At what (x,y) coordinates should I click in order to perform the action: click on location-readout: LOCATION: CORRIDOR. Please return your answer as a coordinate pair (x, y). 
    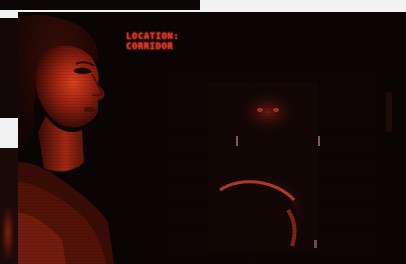
    Looking at the image, I should click on (152, 42).